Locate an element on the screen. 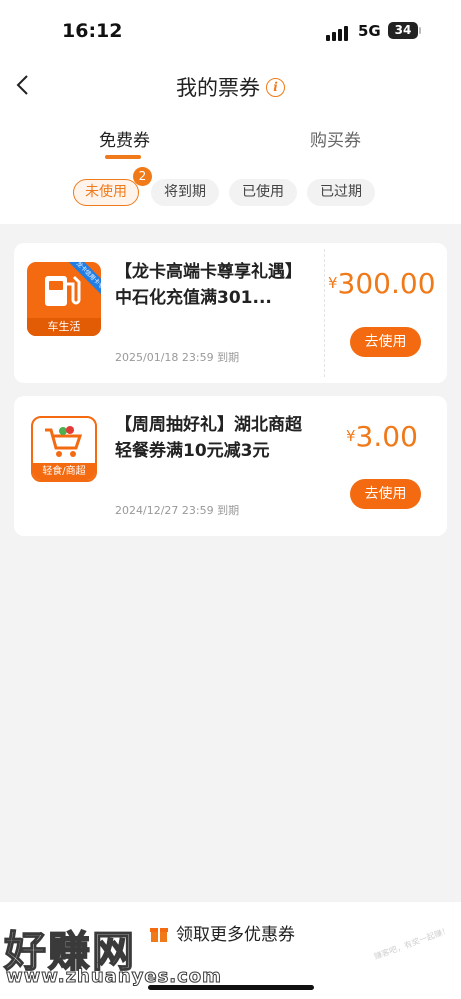 The height and width of the screenshot is (999, 461). filter-unused: 未使用 is located at coordinates (106, 192).